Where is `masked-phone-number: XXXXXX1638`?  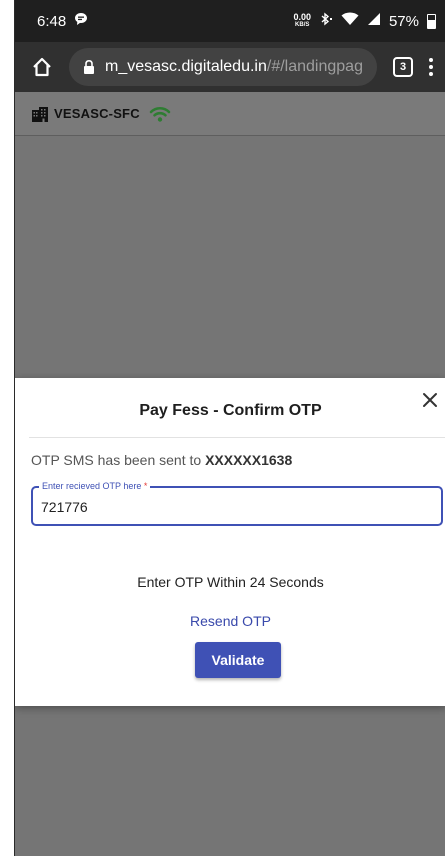 masked-phone-number: XXXXXX1638 is located at coordinates (249, 460).